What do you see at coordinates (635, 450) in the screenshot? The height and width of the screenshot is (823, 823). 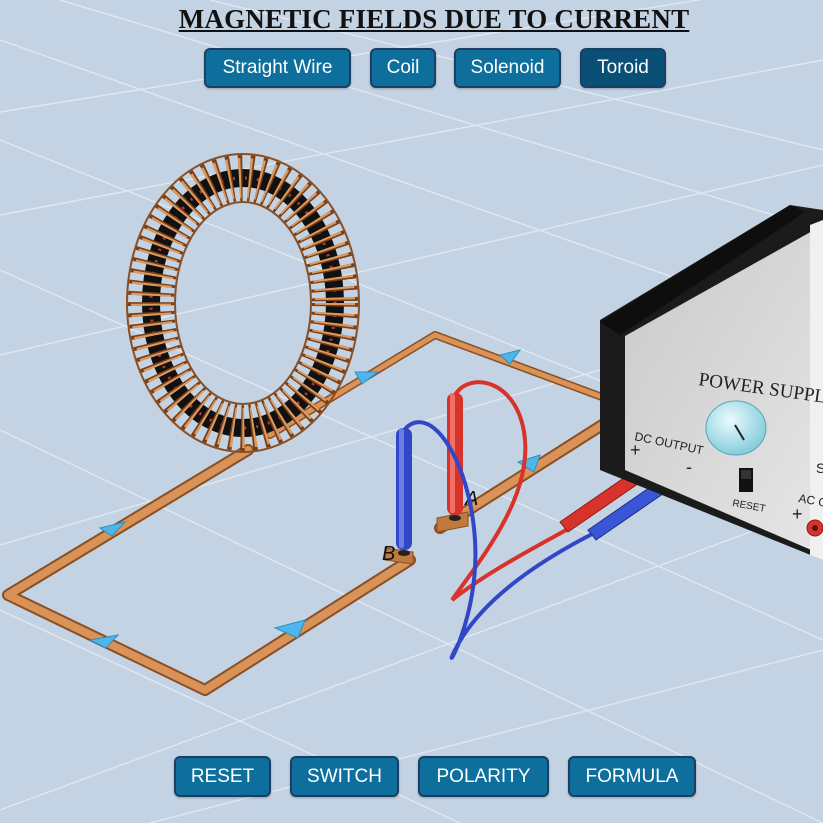 I see `dc-plus-sign: +` at bounding box center [635, 450].